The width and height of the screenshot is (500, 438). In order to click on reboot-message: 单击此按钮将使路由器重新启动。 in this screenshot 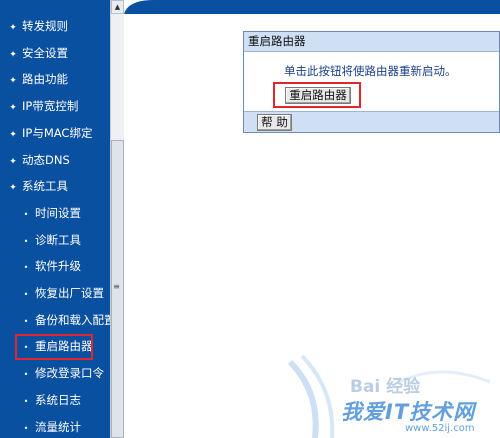, I will do `click(370, 71)`.